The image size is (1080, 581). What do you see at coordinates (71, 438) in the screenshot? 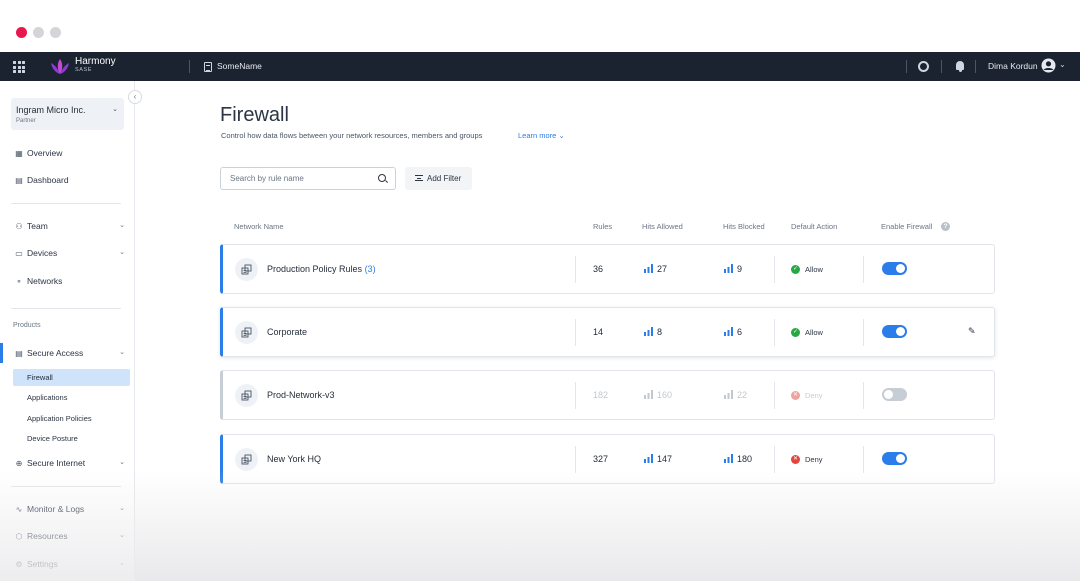
I see `sidebar-subitem-device-posture: Device Posture` at bounding box center [71, 438].